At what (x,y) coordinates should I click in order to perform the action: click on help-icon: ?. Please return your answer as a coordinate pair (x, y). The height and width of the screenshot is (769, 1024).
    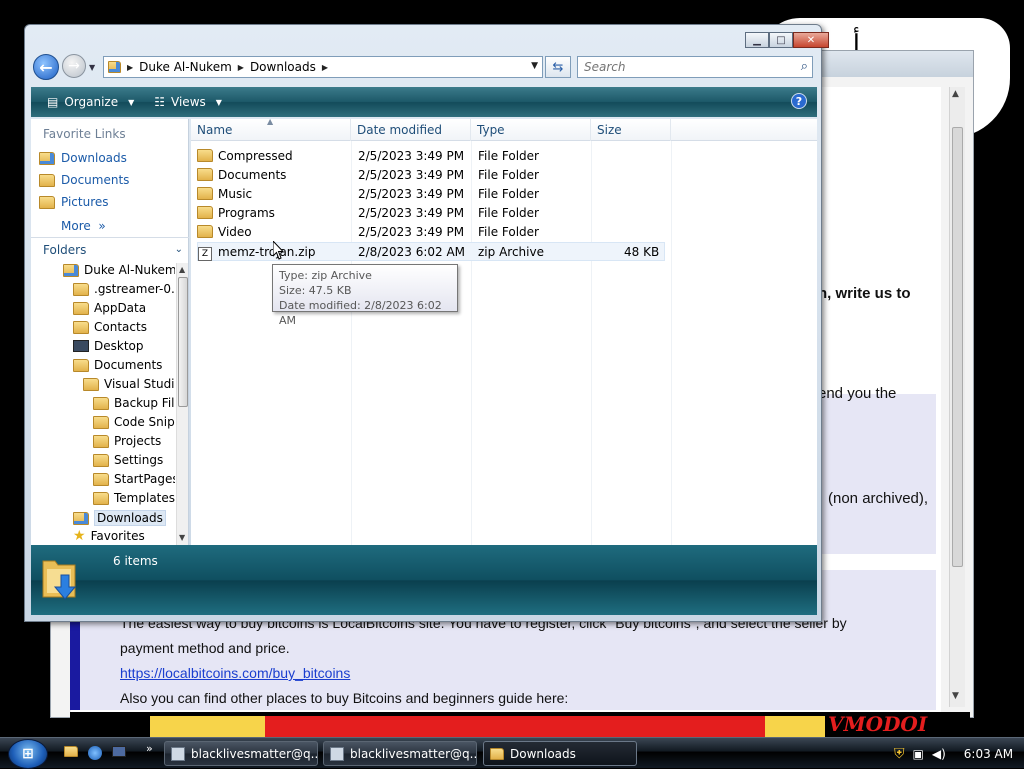
    Looking at the image, I should click on (799, 101).